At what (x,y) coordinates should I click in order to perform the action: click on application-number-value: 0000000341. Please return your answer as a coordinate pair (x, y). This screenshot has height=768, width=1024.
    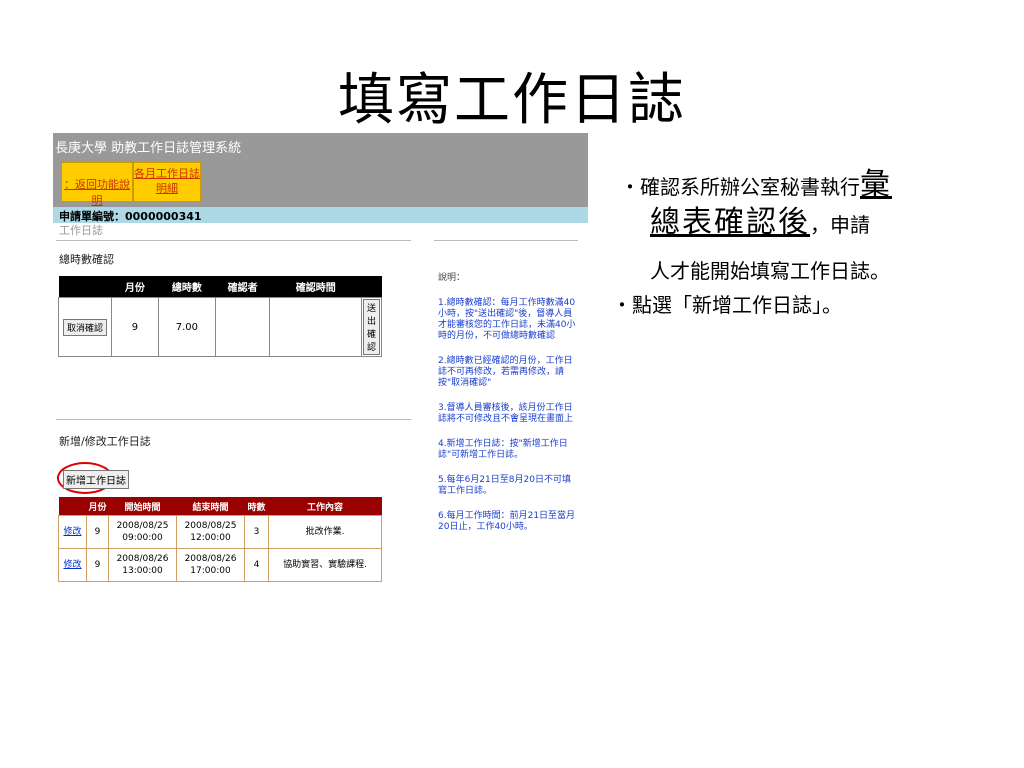
    Looking at the image, I should click on (163, 216).